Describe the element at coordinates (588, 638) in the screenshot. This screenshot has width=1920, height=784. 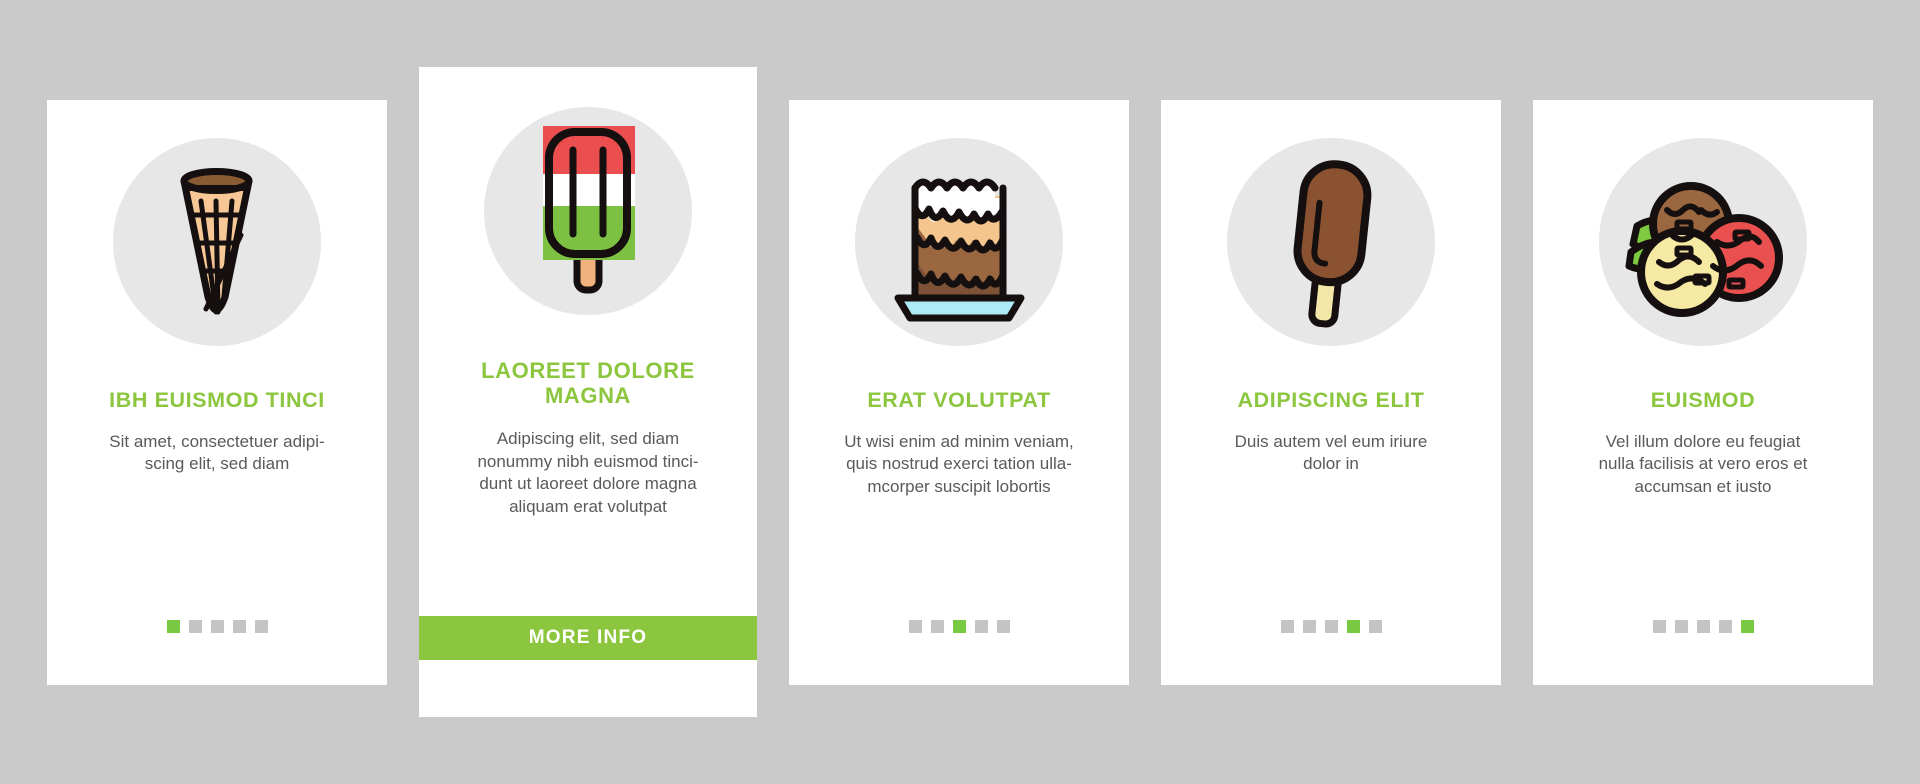
I see `more-info-button: MORE INFO` at that location.